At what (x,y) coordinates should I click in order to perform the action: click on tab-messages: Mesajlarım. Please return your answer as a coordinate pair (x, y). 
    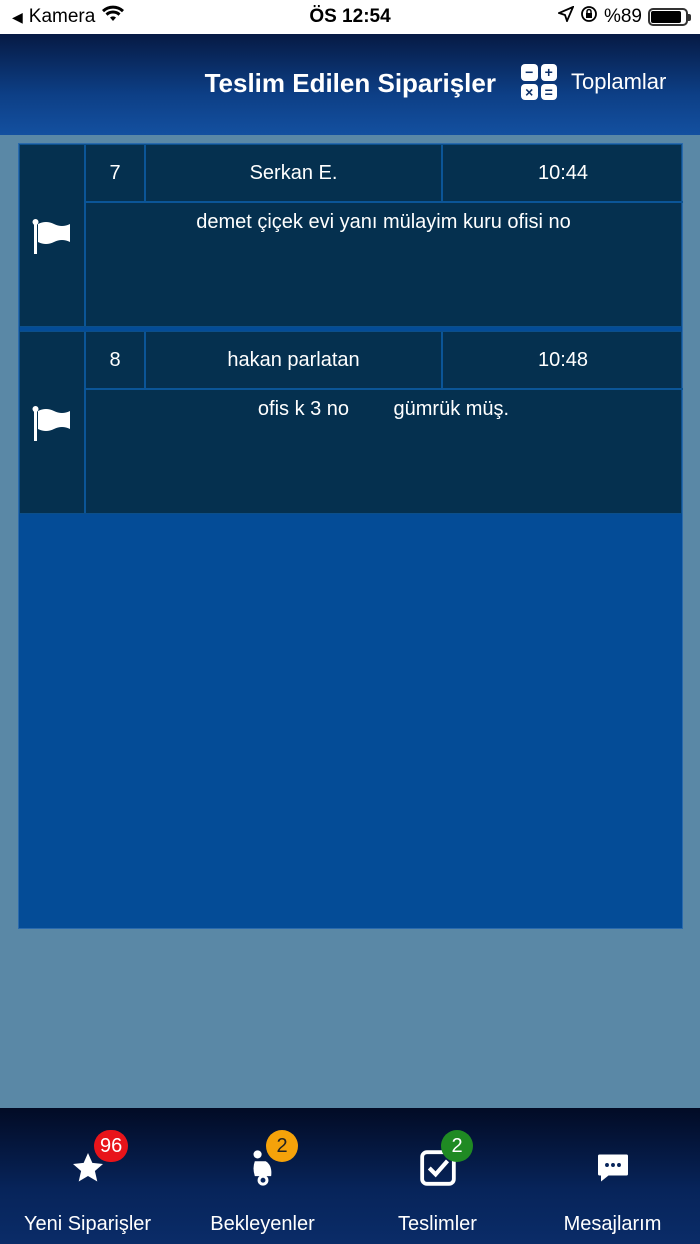
    Looking at the image, I should click on (612, 1176).